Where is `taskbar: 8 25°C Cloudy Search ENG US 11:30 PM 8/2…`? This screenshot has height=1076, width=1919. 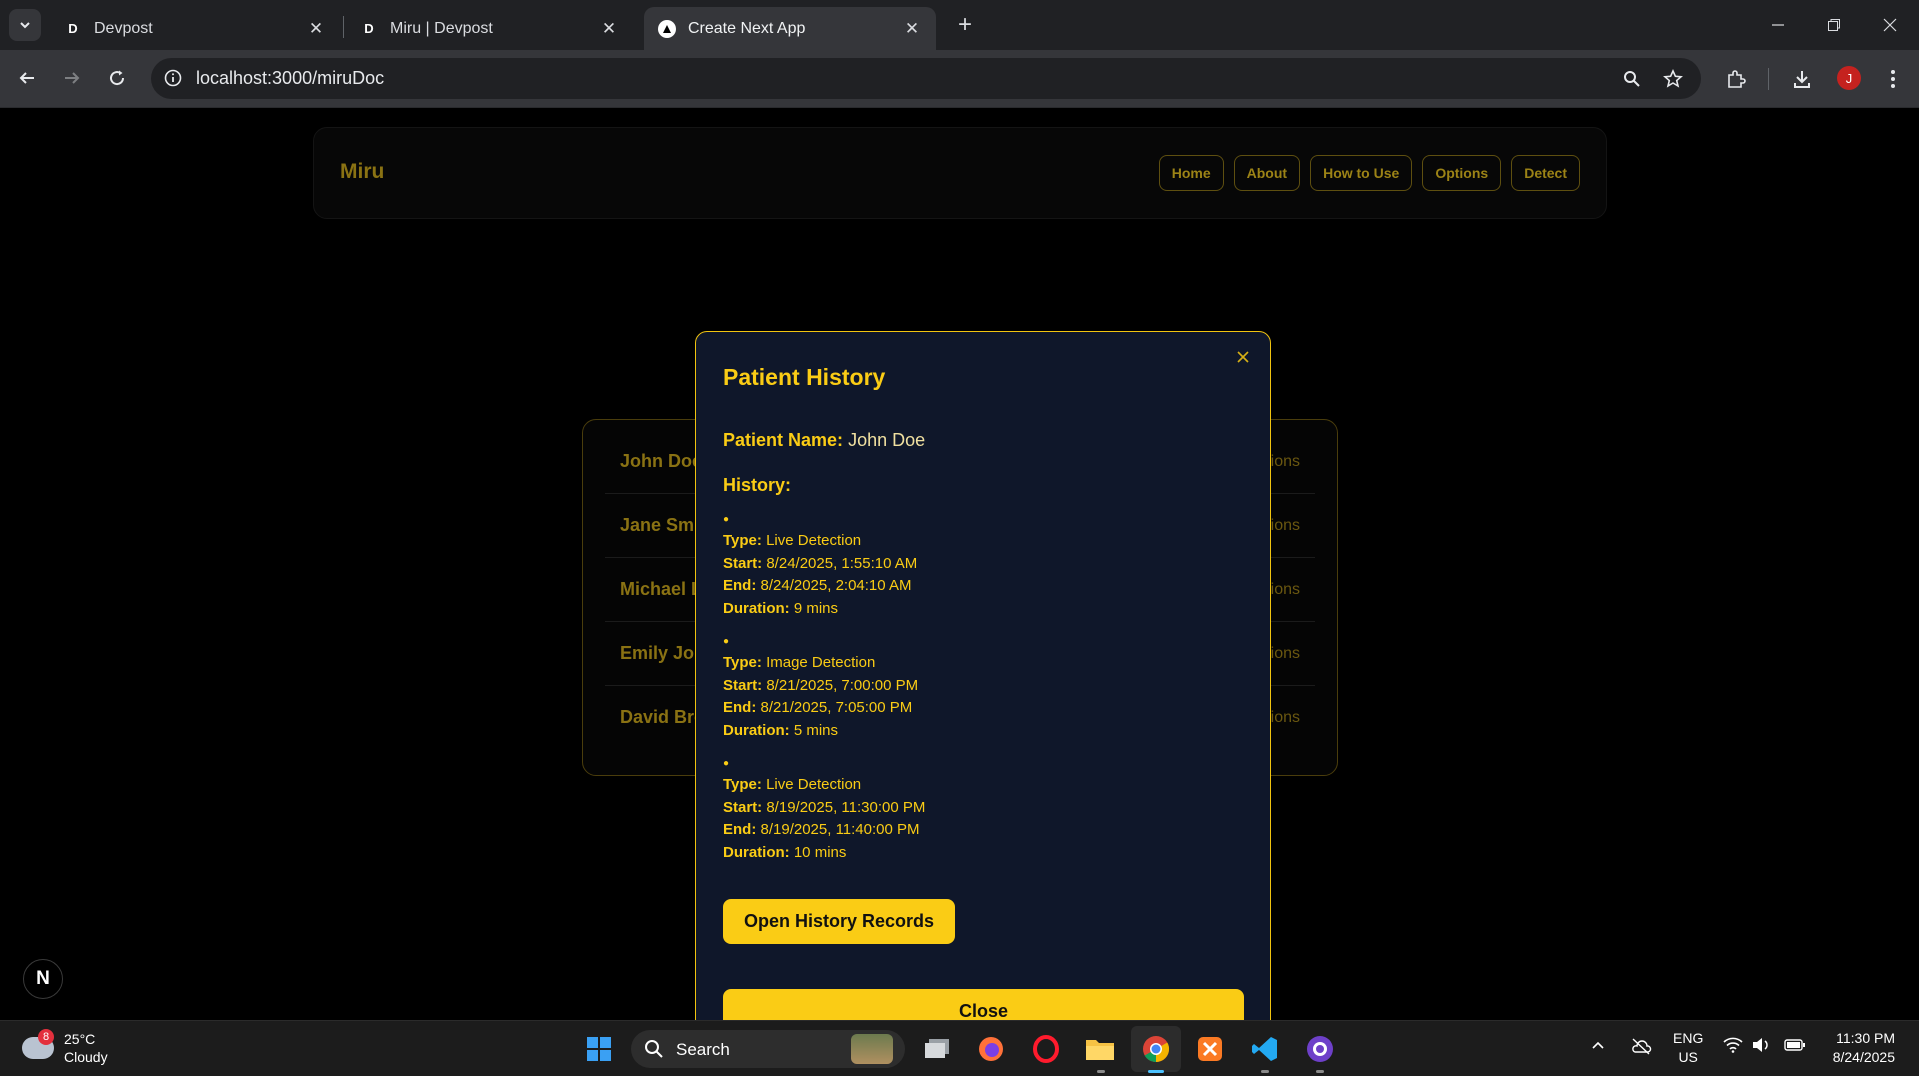 taskbar: 8 25°C Cloudy Search ENG US 11:30 PM 8/2… is located at coordinates (959, 1048).